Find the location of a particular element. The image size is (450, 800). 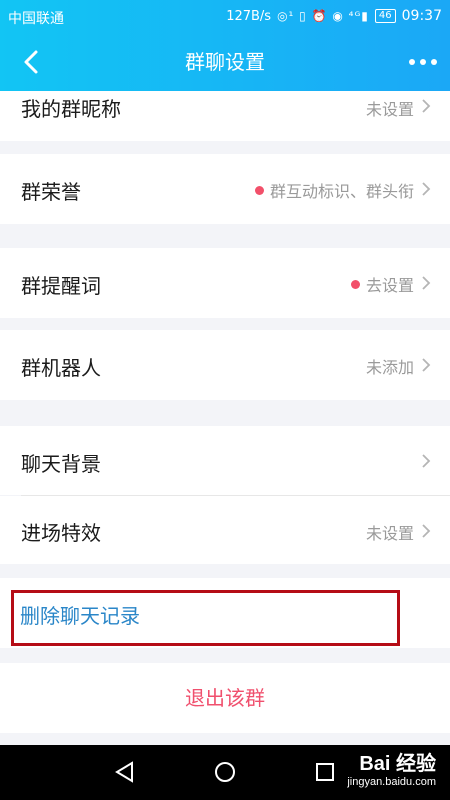

system-nav-bar: Bai 经验 jingyan.baidu.com is located at coordinates (225, 772).